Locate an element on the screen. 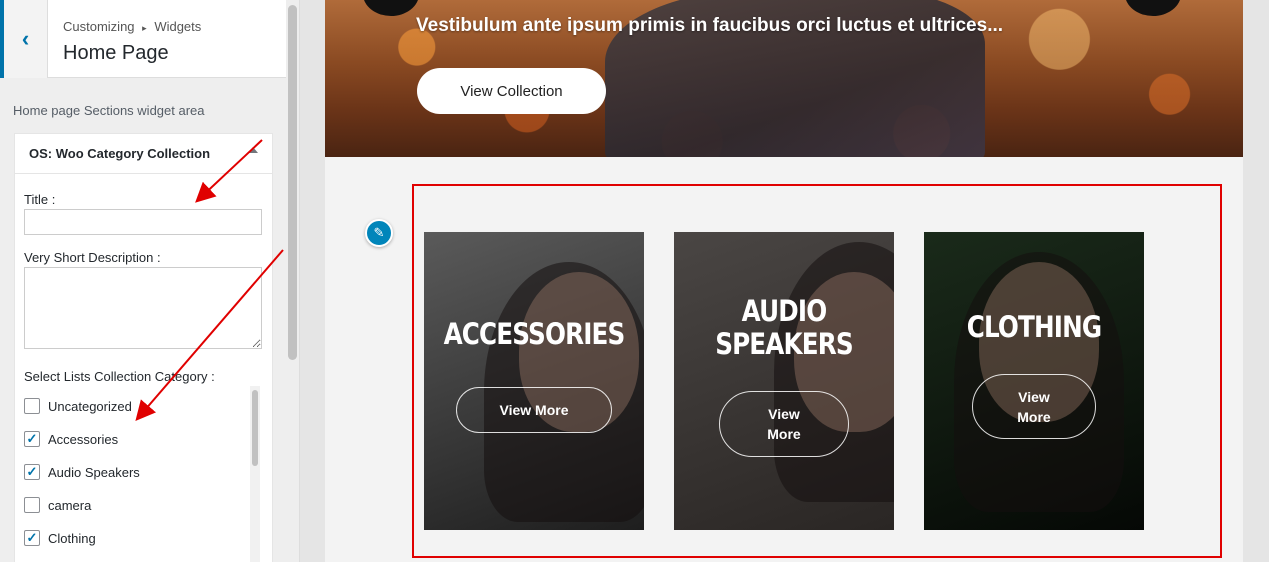  category-label: Clothing is located at coordinates (72, 538).